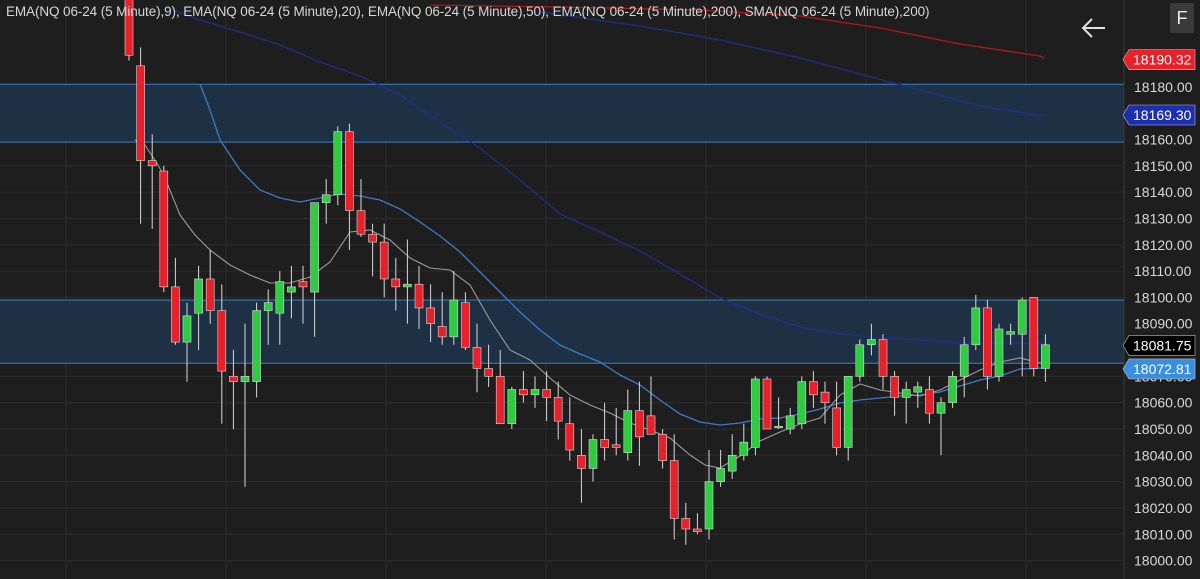 Image resolution: width=1200 pixels, height=579 pixels. Describe the element at coordinates (1182, 18) in the screenshot. I see `format-button: F` at that location.